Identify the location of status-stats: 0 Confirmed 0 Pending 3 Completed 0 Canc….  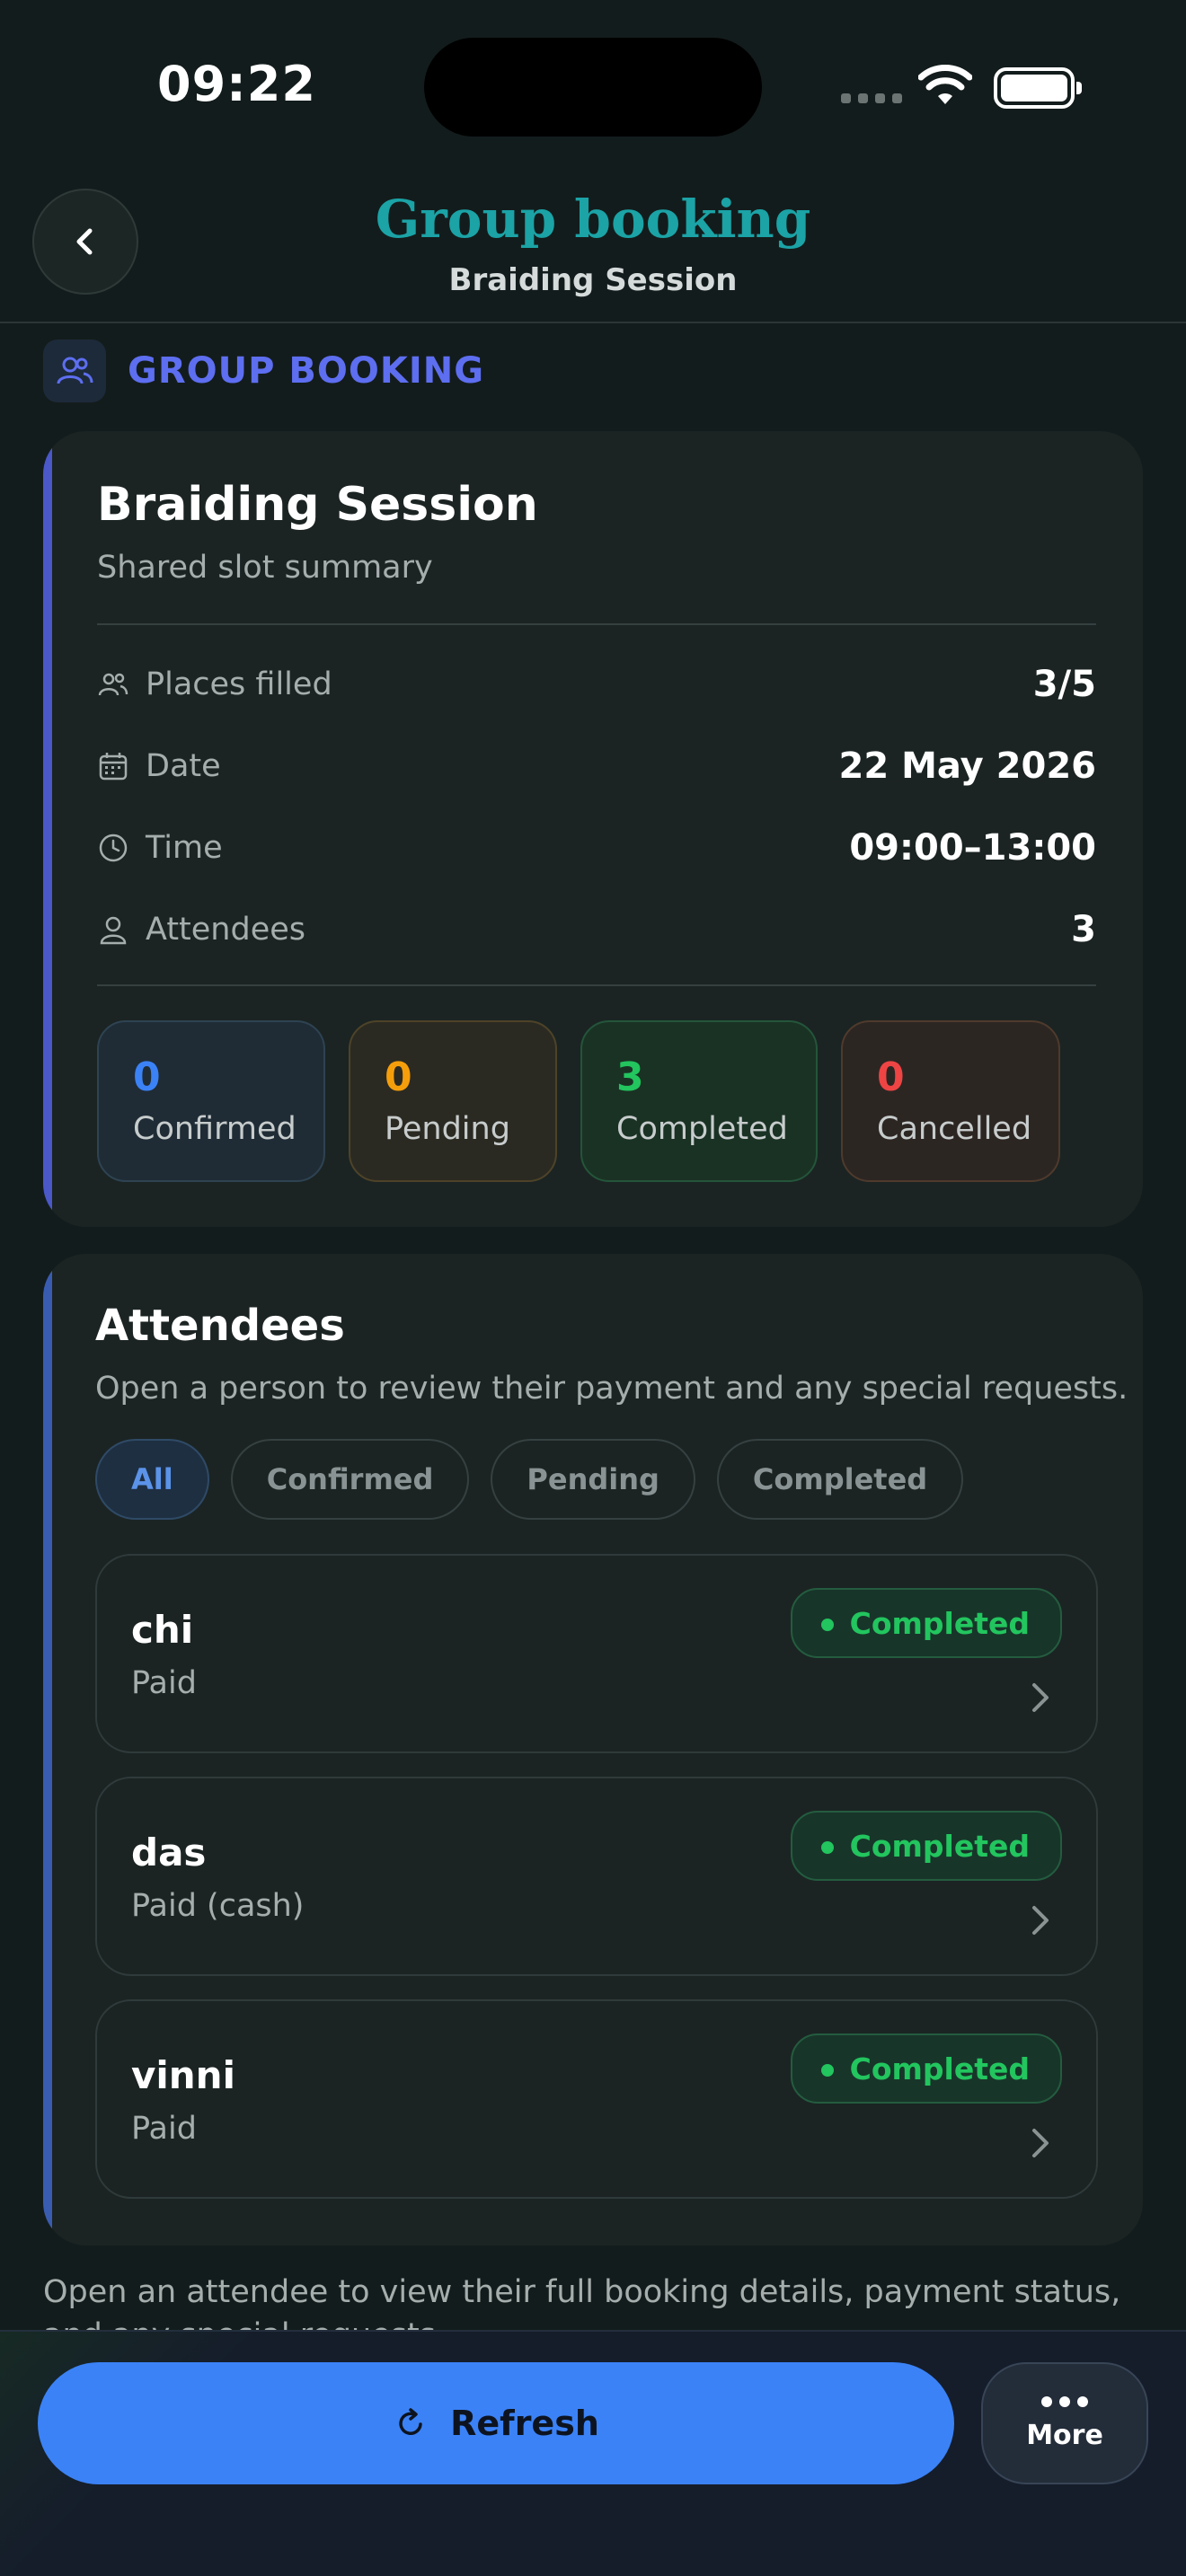
(578, 1101).